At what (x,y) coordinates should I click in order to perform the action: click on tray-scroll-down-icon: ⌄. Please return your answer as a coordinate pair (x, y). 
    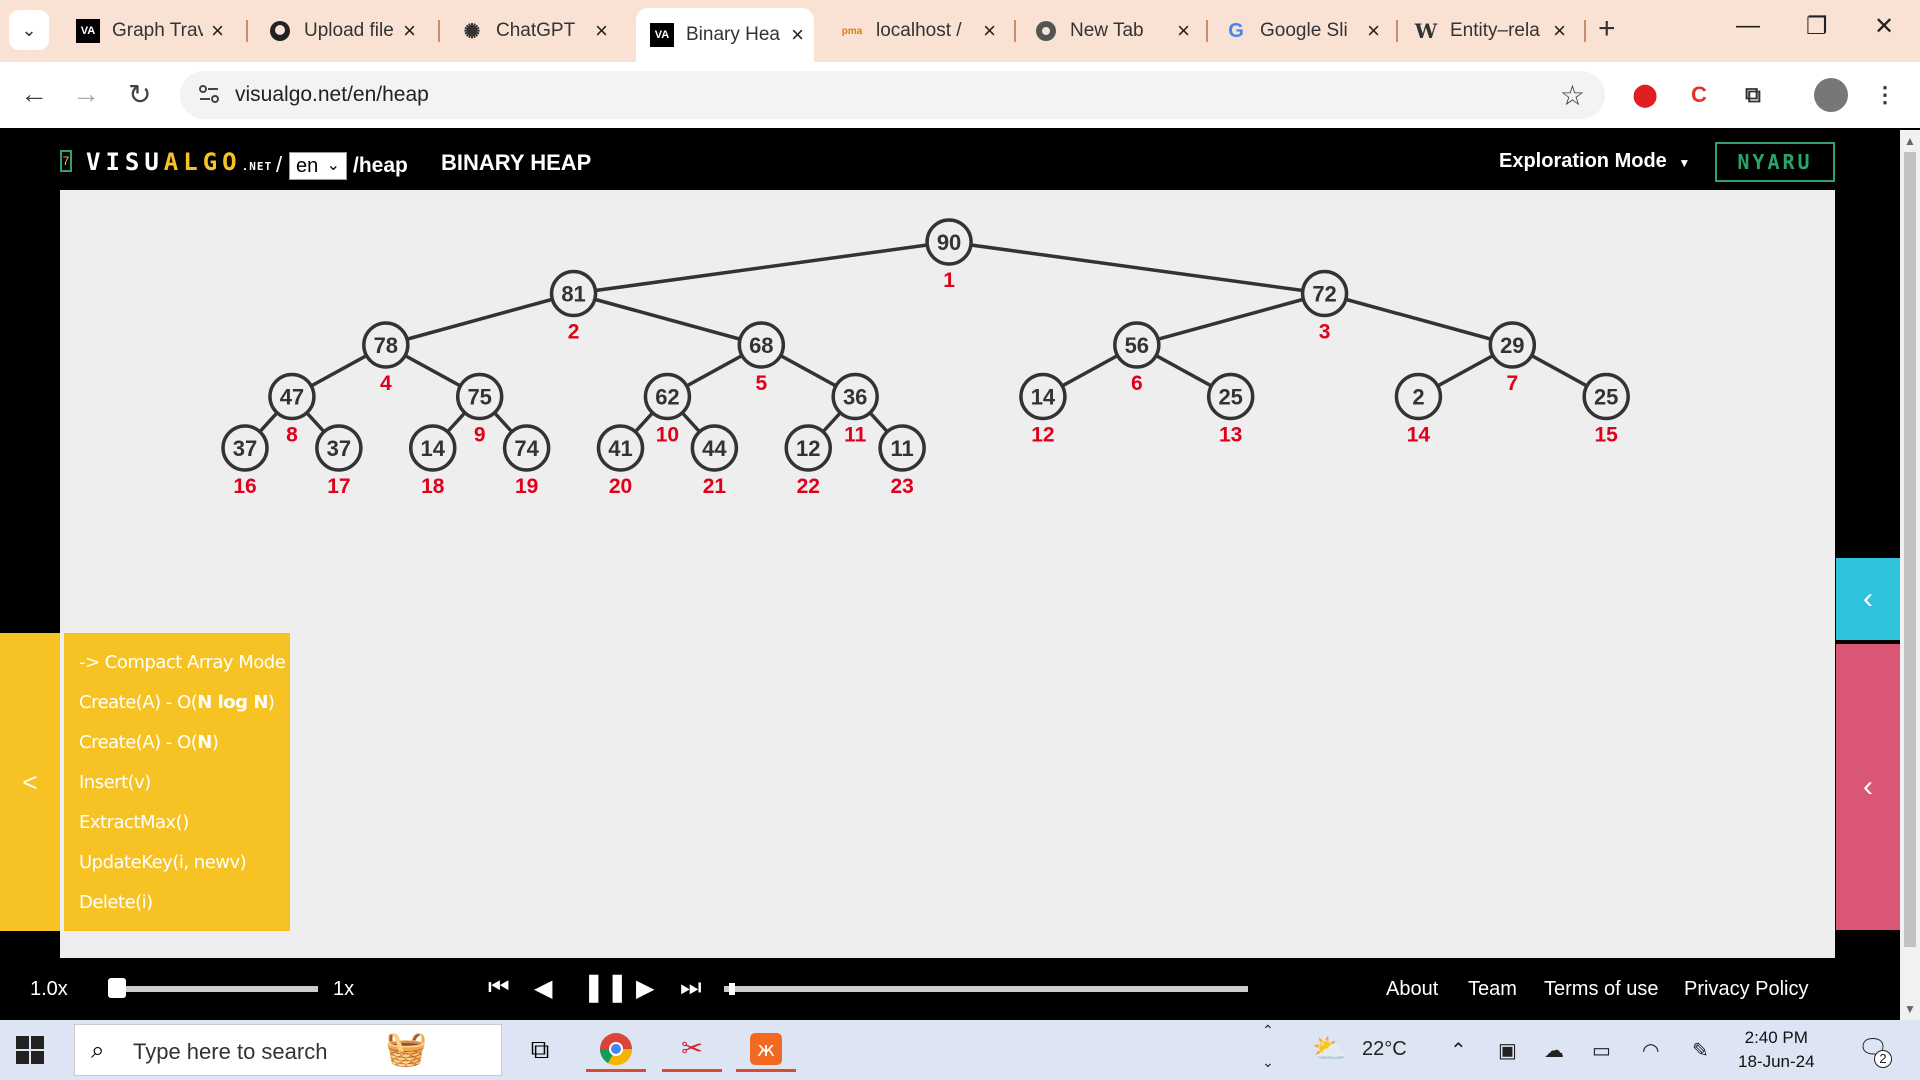
    Looking at the image, I should click on (1268, 1062).